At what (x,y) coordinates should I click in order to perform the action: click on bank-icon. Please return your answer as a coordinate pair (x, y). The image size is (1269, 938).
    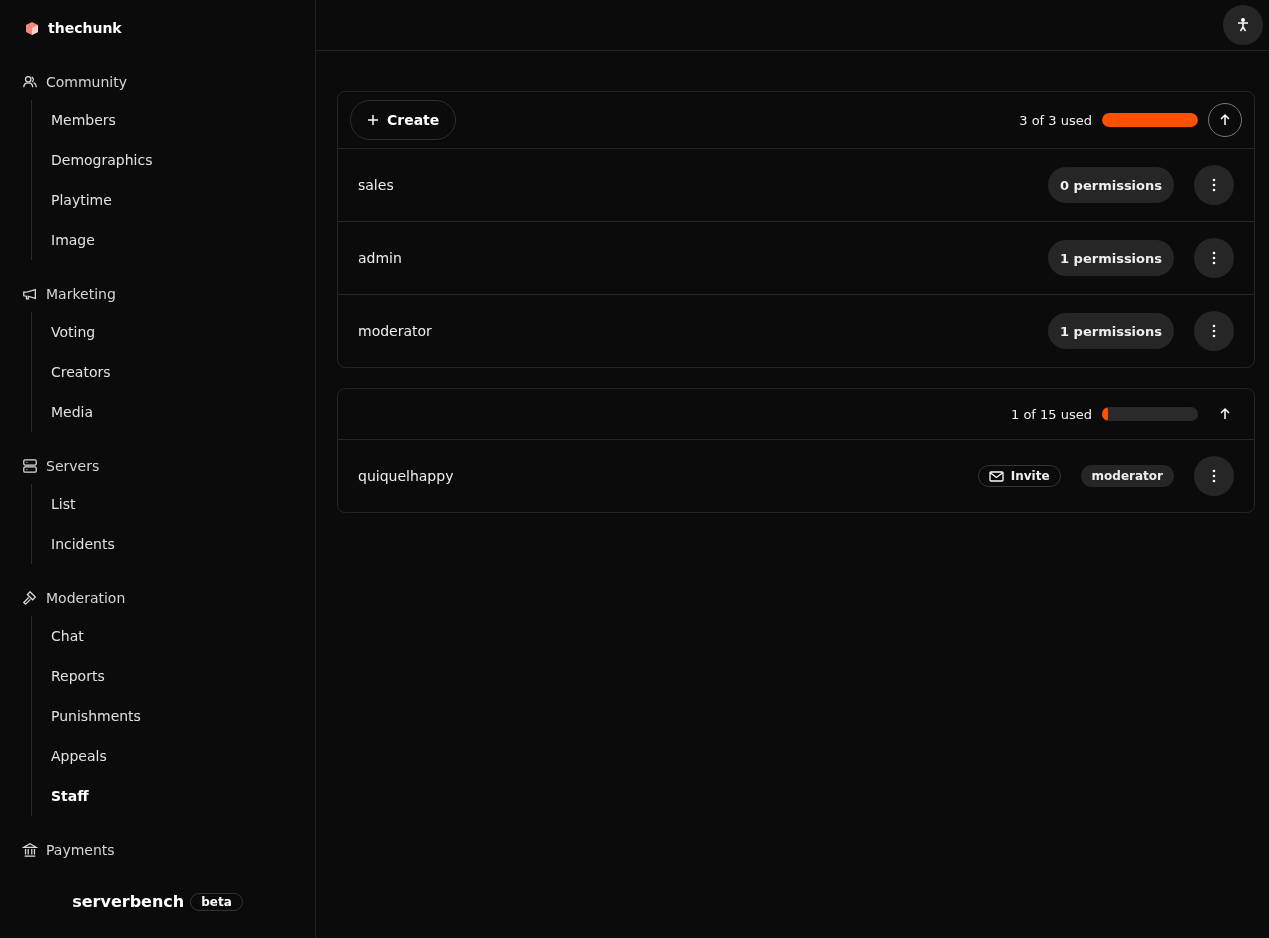
    Looking at the image, I should click on (30, 850).